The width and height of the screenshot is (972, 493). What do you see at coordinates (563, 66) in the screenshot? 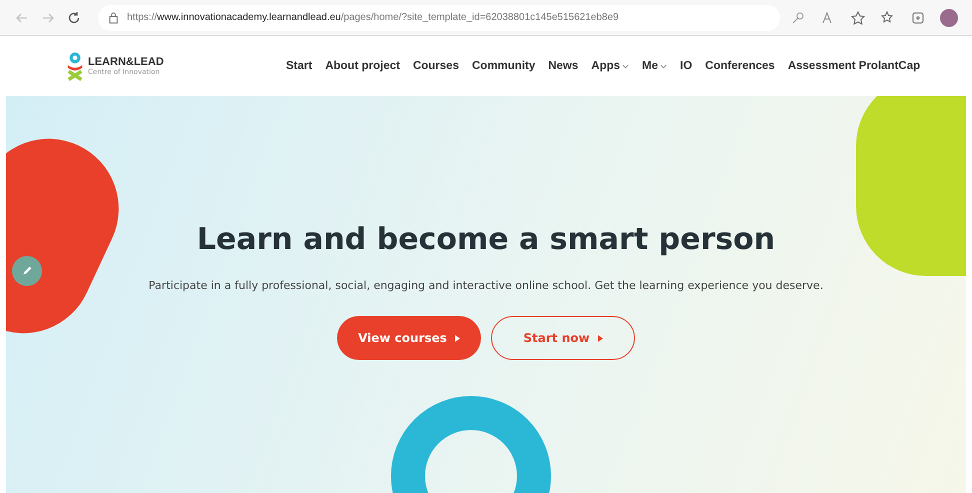
I see `nav-link: News` at bounding box center [563, 66].